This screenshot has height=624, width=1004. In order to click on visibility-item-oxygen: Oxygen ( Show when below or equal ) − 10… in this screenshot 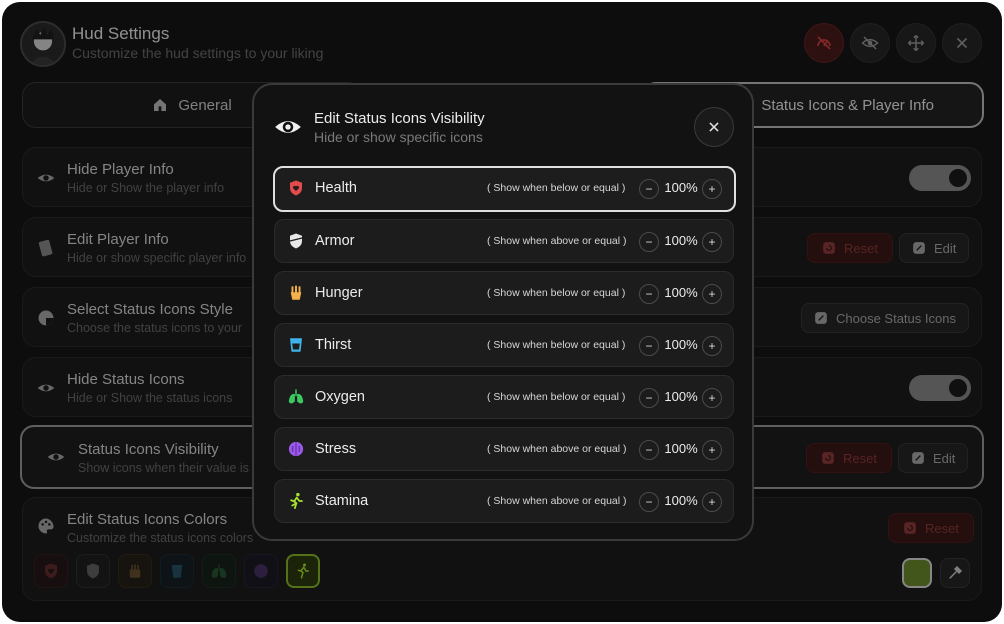, I will do `click(504, 397)`.